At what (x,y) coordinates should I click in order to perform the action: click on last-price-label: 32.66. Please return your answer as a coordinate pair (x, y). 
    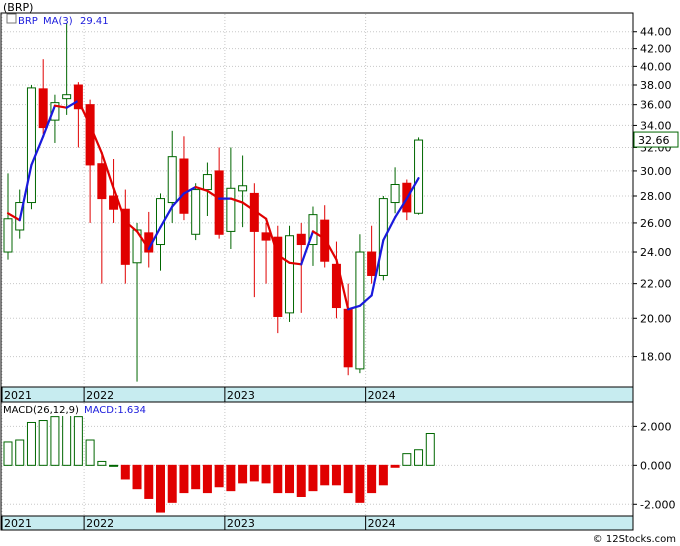
    Looking at the image, I should click on (654, 140).